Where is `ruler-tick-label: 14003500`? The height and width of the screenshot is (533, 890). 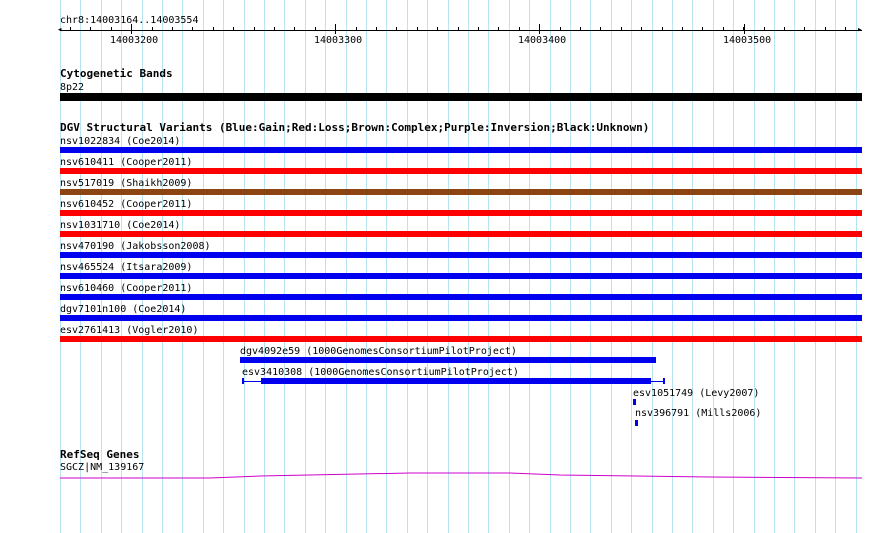
ruler-tick-label: 14003500 is located at coordinates (747, 40).